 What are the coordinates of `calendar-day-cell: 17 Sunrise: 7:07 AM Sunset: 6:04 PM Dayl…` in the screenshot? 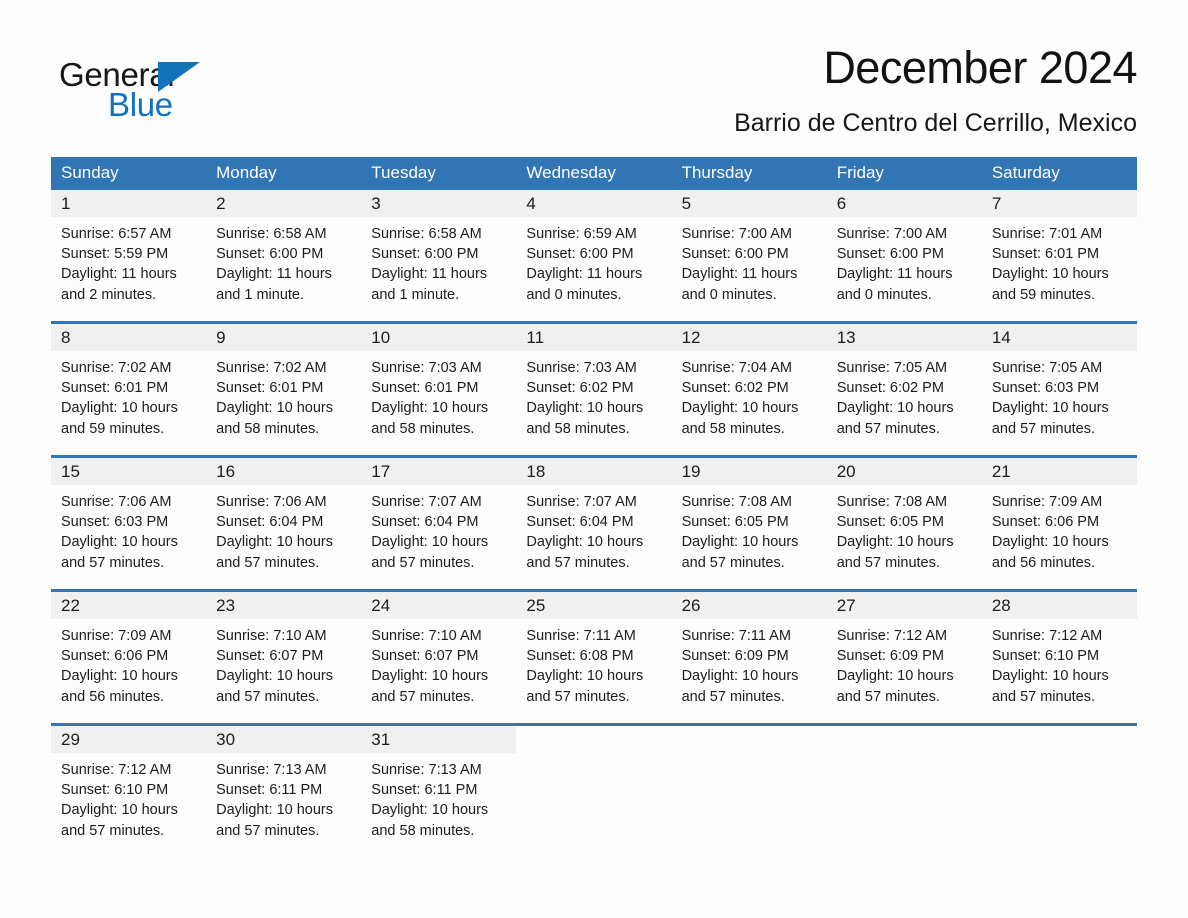 It's located at (439, 523).